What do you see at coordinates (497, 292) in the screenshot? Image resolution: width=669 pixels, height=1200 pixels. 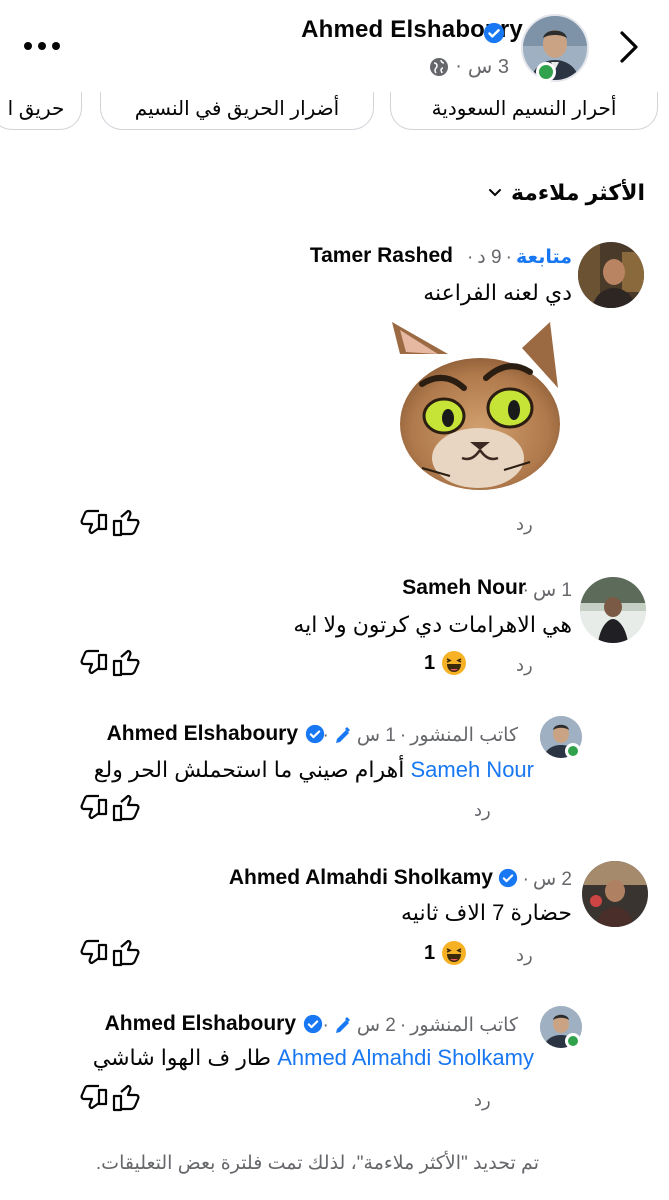 I see `comment-text: دي لعنه الفراعنه` at bounding box center [497, 292].